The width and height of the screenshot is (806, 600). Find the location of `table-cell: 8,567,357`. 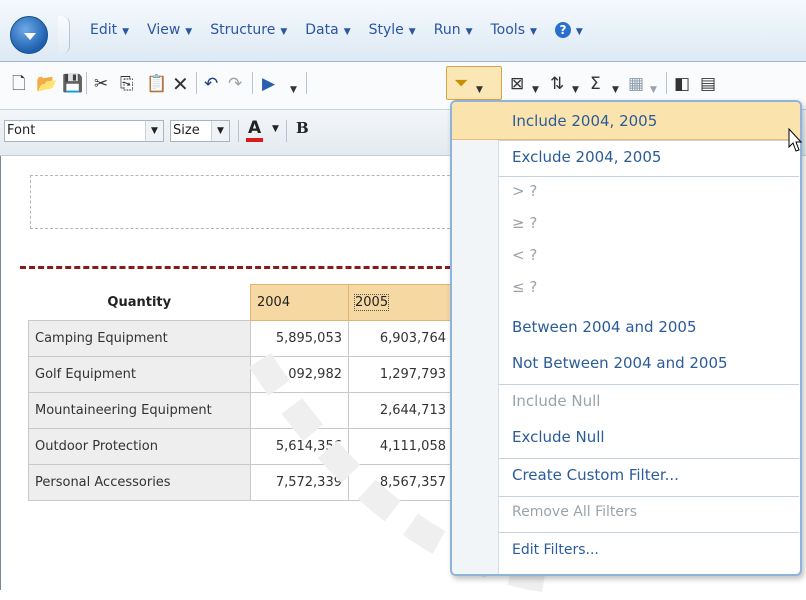

table-cell: 8,567,357 is located at coordinates (400, 482).